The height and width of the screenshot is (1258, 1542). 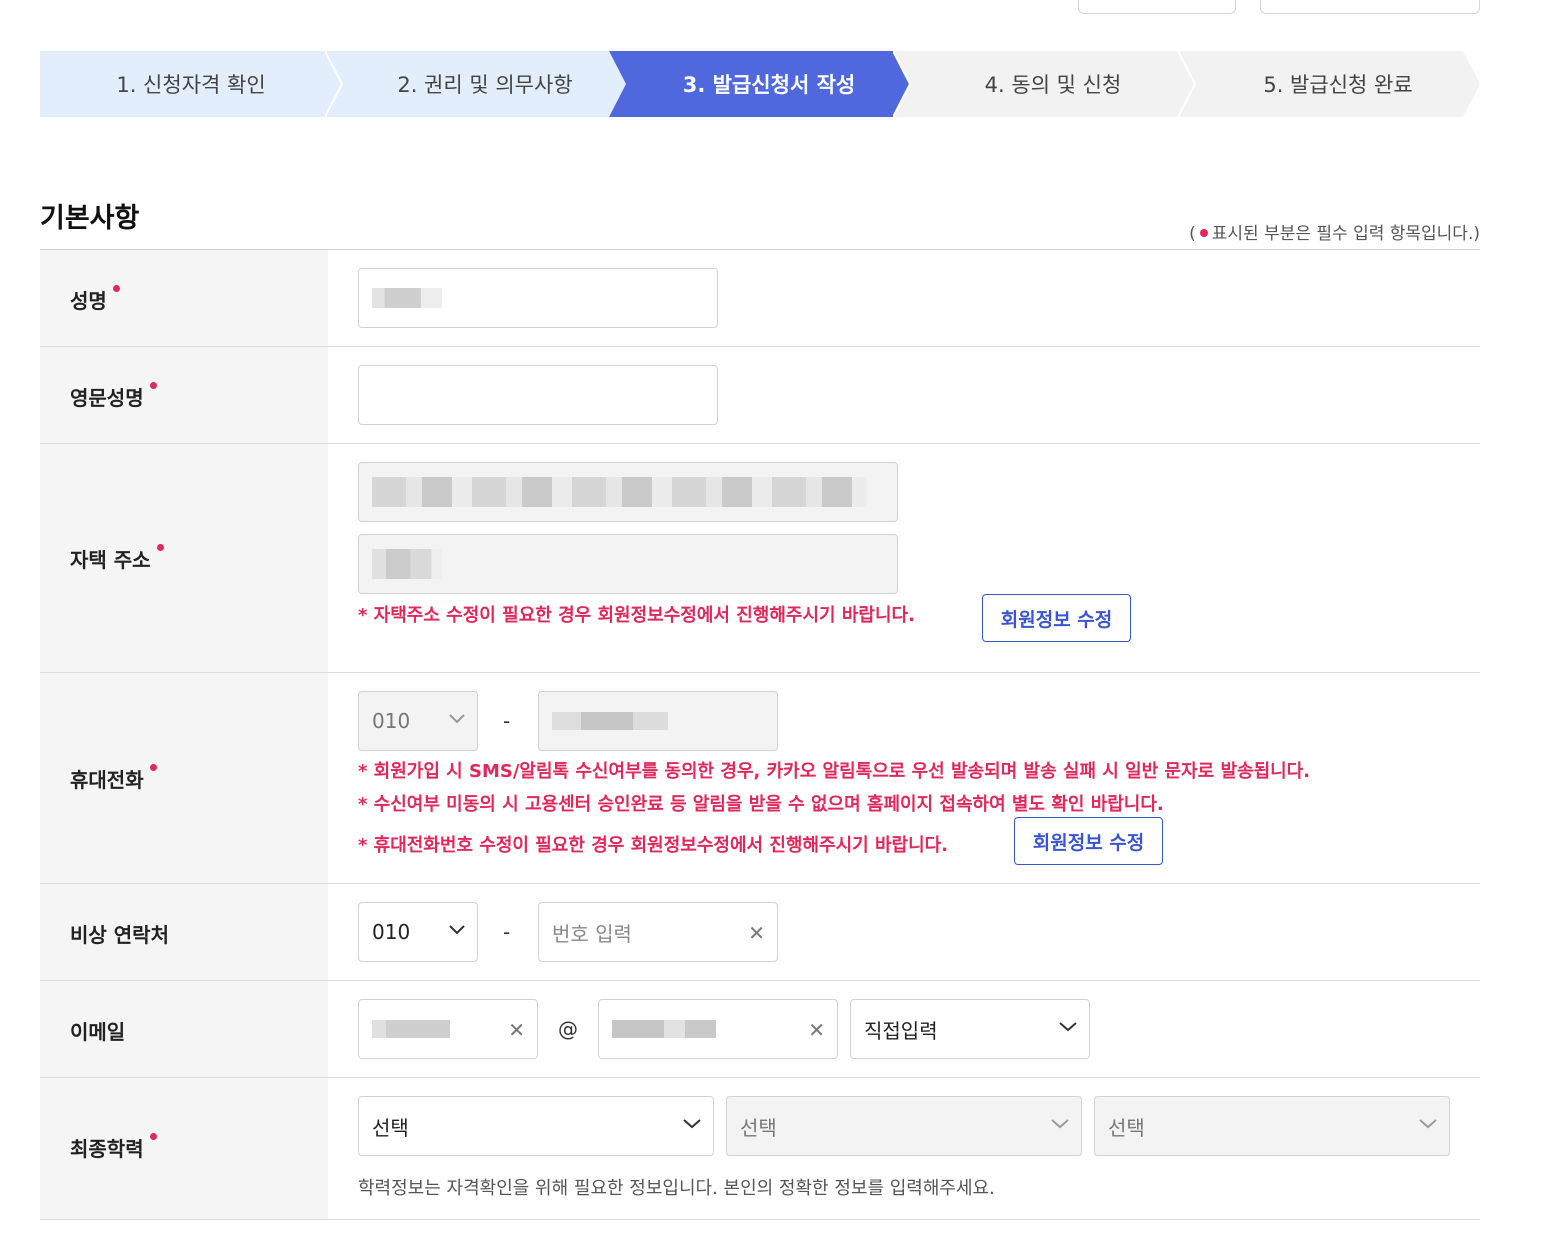 I want to click on address-notice: * 자택주소 수정이 필요한 경우 회원정보수정에서 진행해주시기 바랍니다., so click(x=636, y=615).